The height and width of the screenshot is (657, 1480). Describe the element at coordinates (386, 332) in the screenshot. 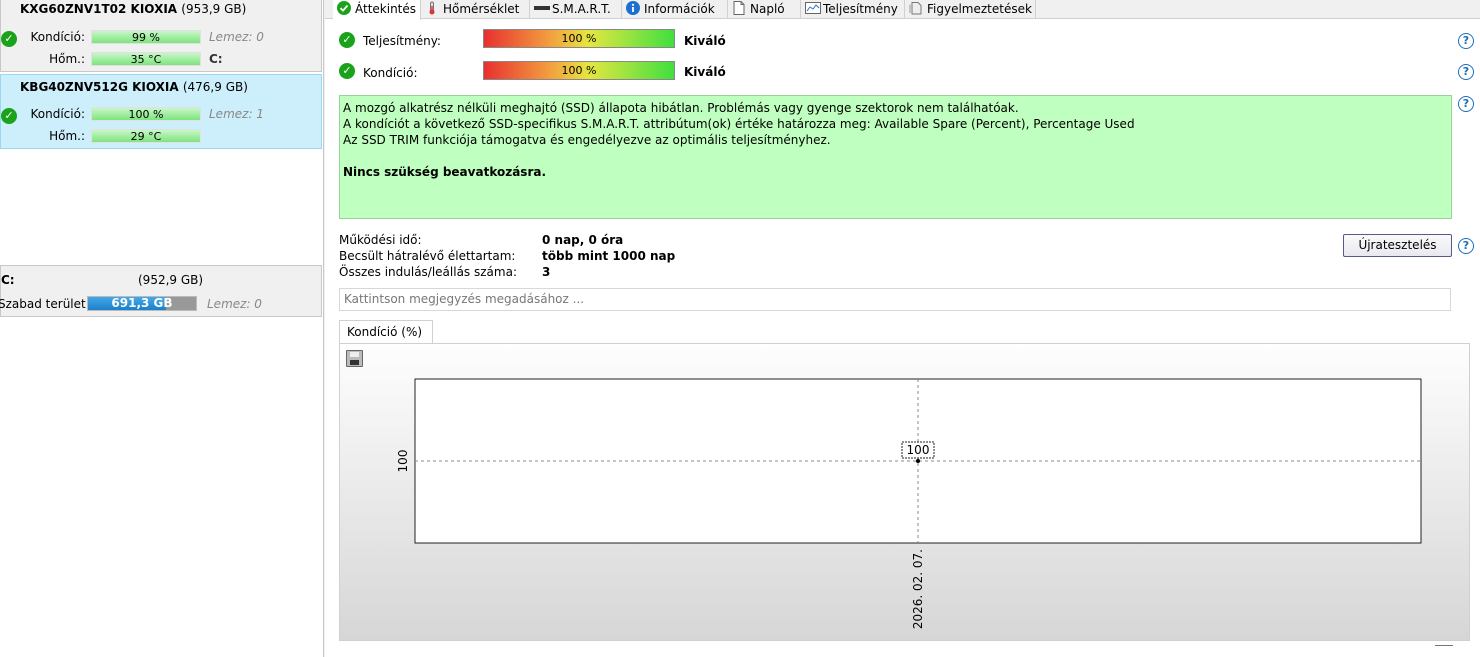

I see `chart-tab-health: Kondíció (%)` at that location.